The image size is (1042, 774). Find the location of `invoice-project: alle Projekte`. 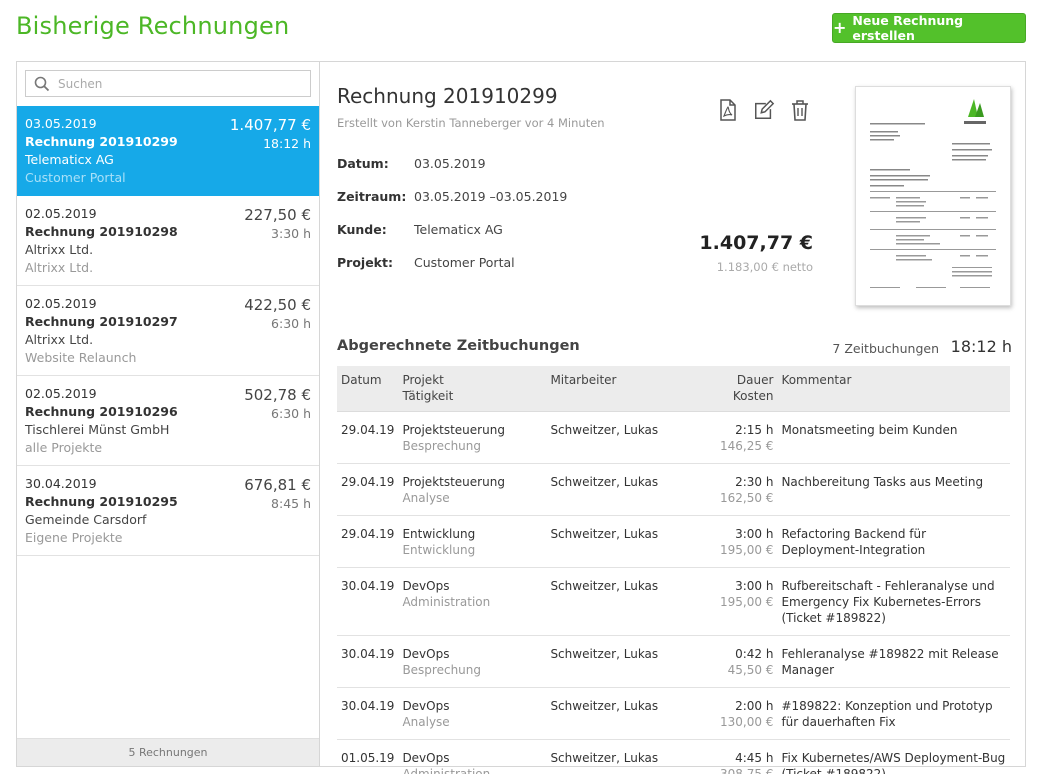

invoice-project: alle Projekte is located at coordinates (64, 447).